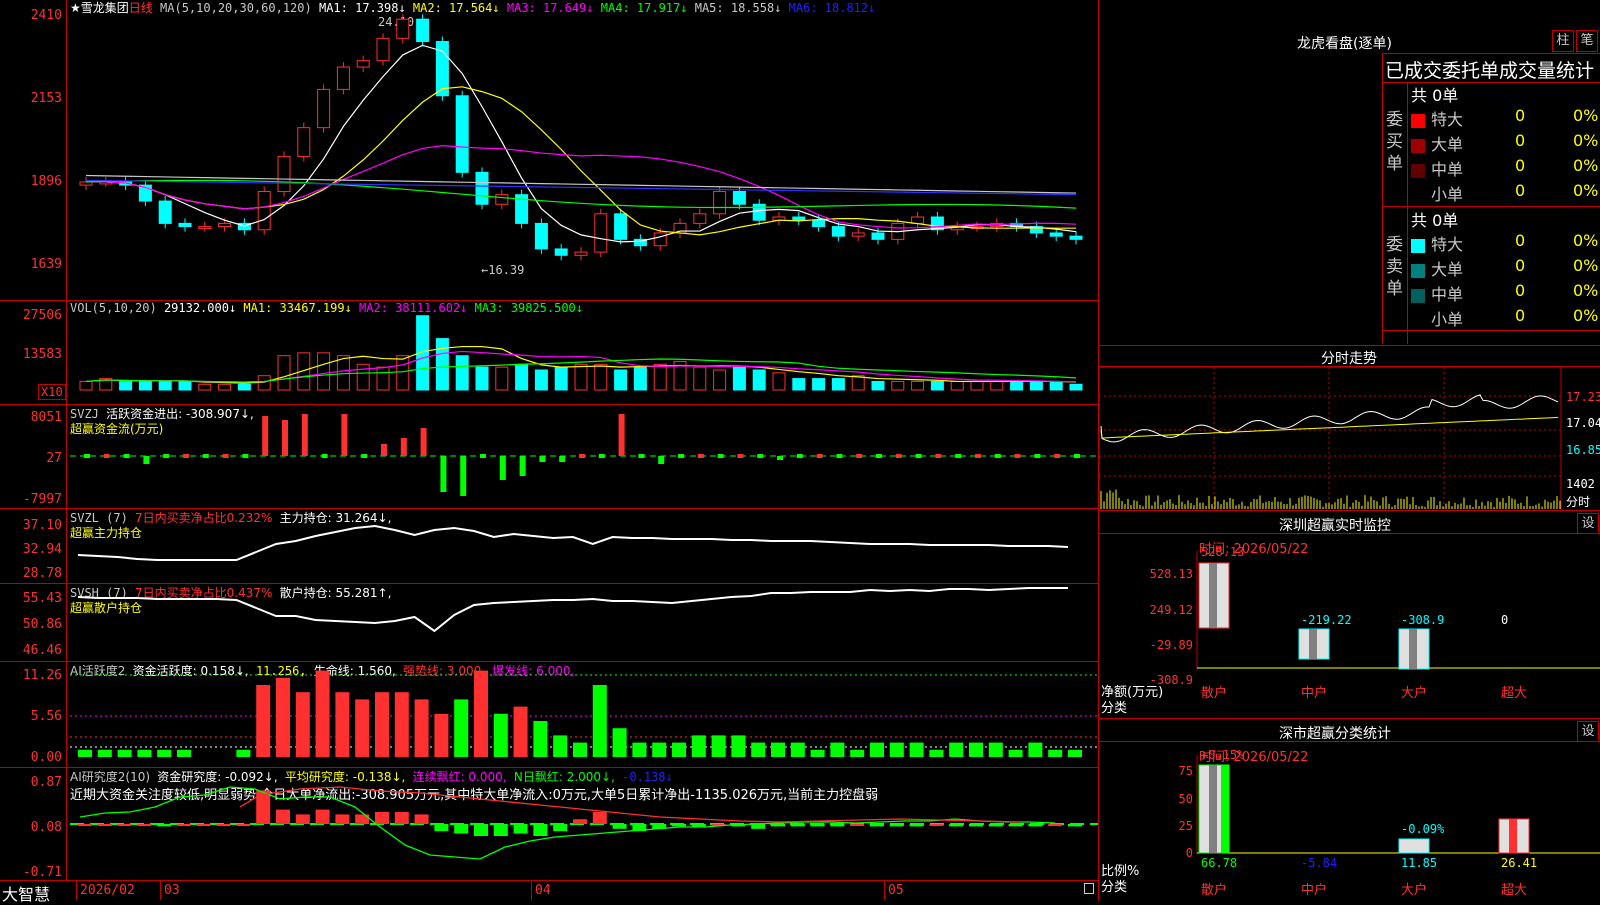 The image size is (1600, 905). Describe the element at coordinates (1419, 863) in the screenshot. I see `value-label: 11.85` at that location.